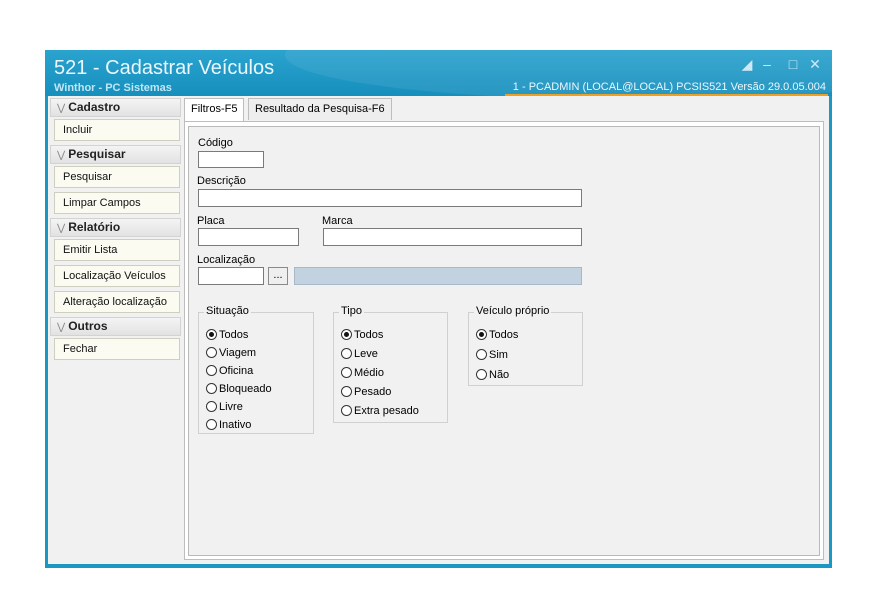  I want to click on sidebar-section-relatorio: ⋁ Relatório, so click(115, 227).